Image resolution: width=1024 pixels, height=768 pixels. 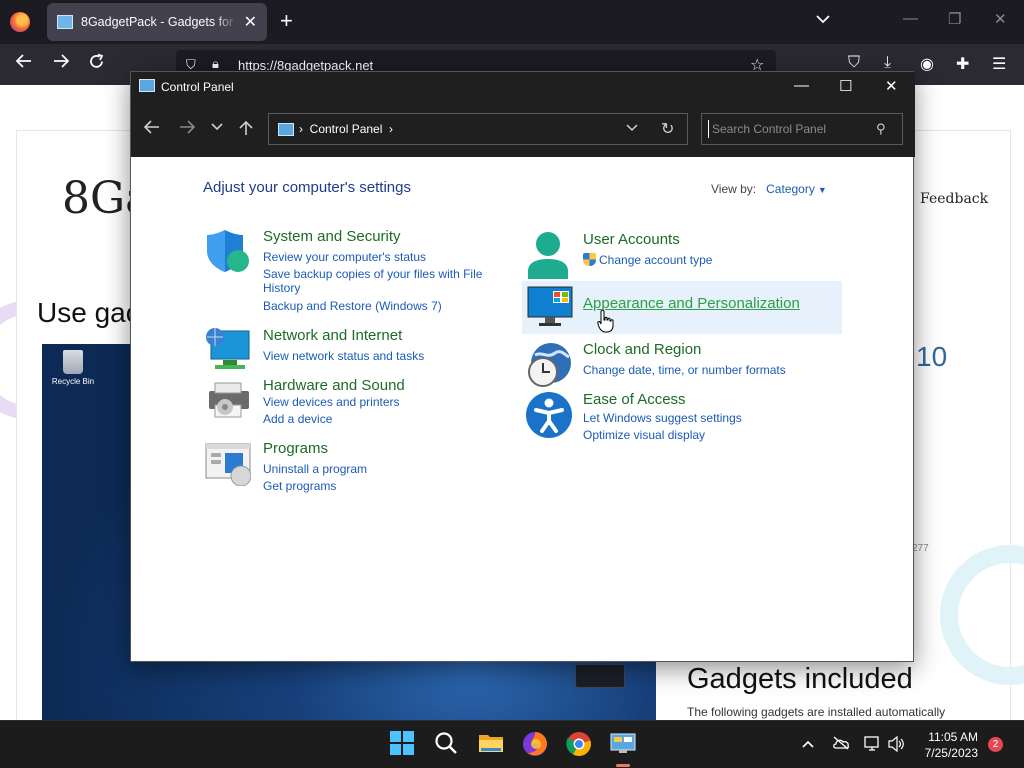 What do you see at coordinates (951, 753) in the screenshot?
I see `clock-date: 7/25/2023` at bounding box center [951, 753].